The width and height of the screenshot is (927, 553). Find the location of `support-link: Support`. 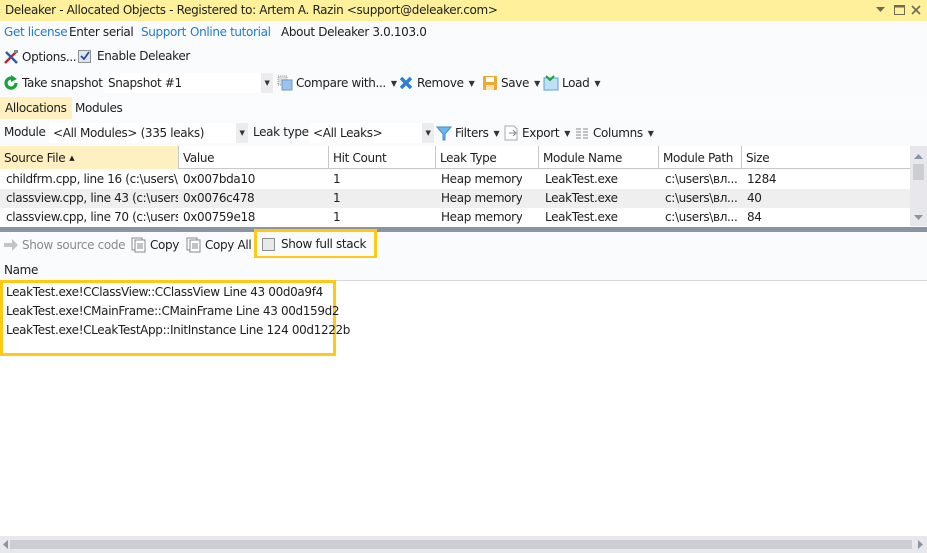

support-link: Support is located at coordinates (163, 32).